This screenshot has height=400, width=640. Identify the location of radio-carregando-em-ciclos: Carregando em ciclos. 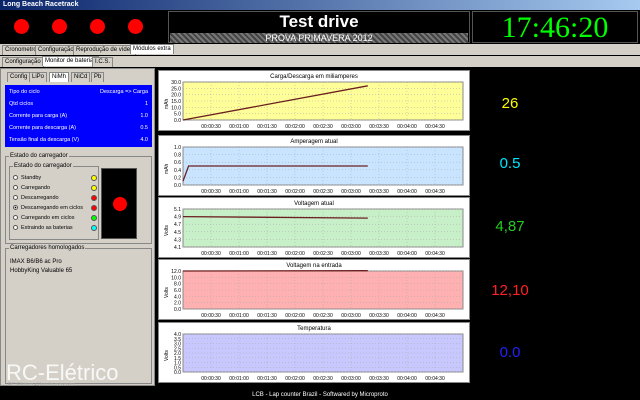
(44, 218).